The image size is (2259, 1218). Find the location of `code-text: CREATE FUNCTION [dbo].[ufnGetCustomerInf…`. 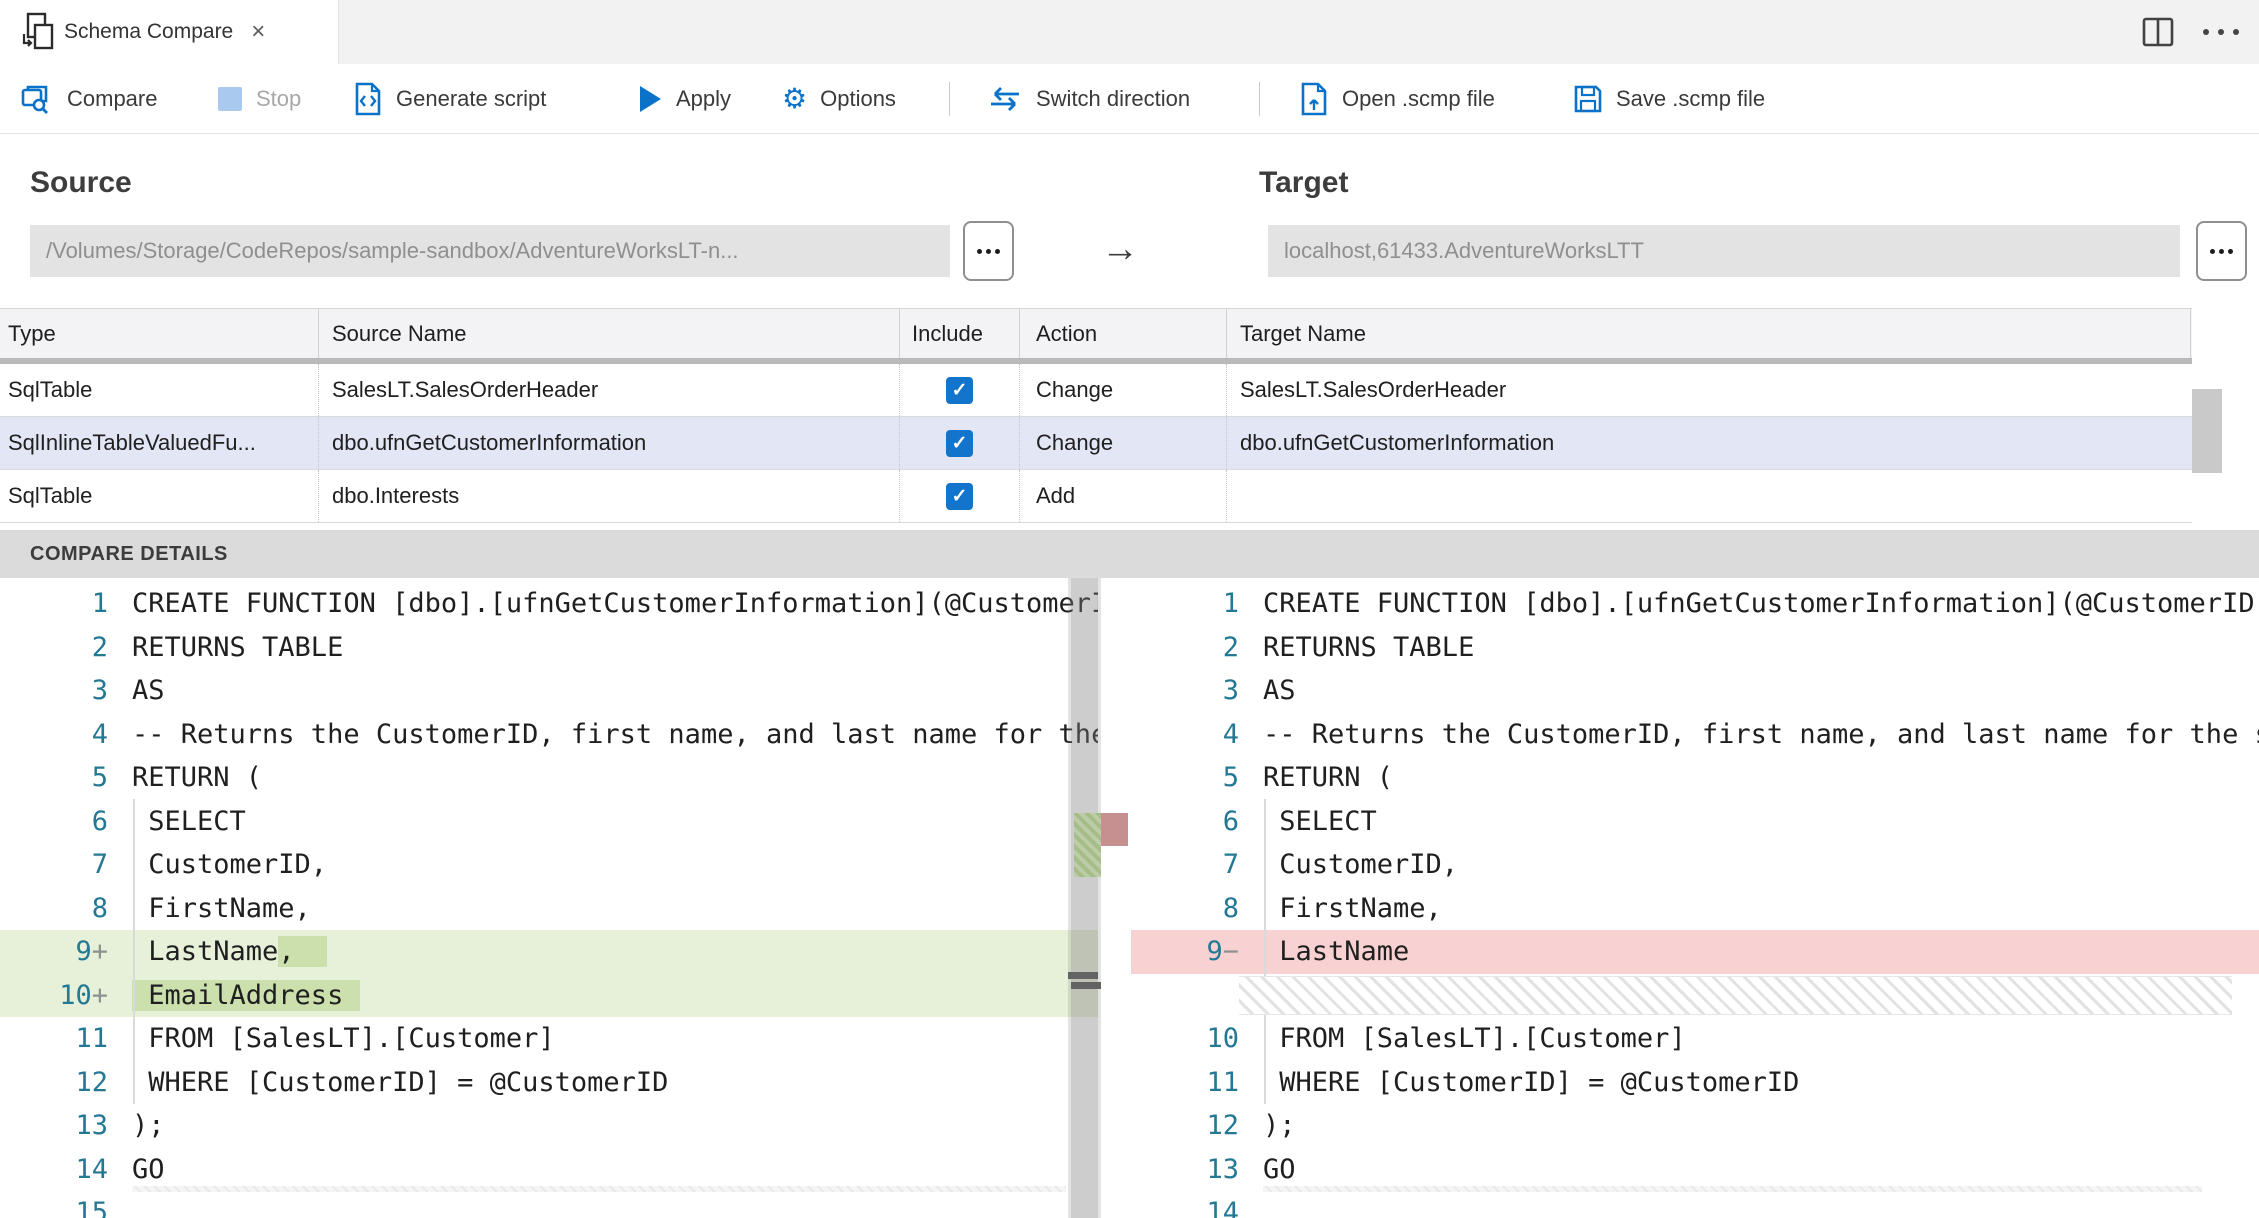

code-text: CREATE FUNCTION [dbo].[ufnGetCustomerInf… is located at coordinates (1761, 603).